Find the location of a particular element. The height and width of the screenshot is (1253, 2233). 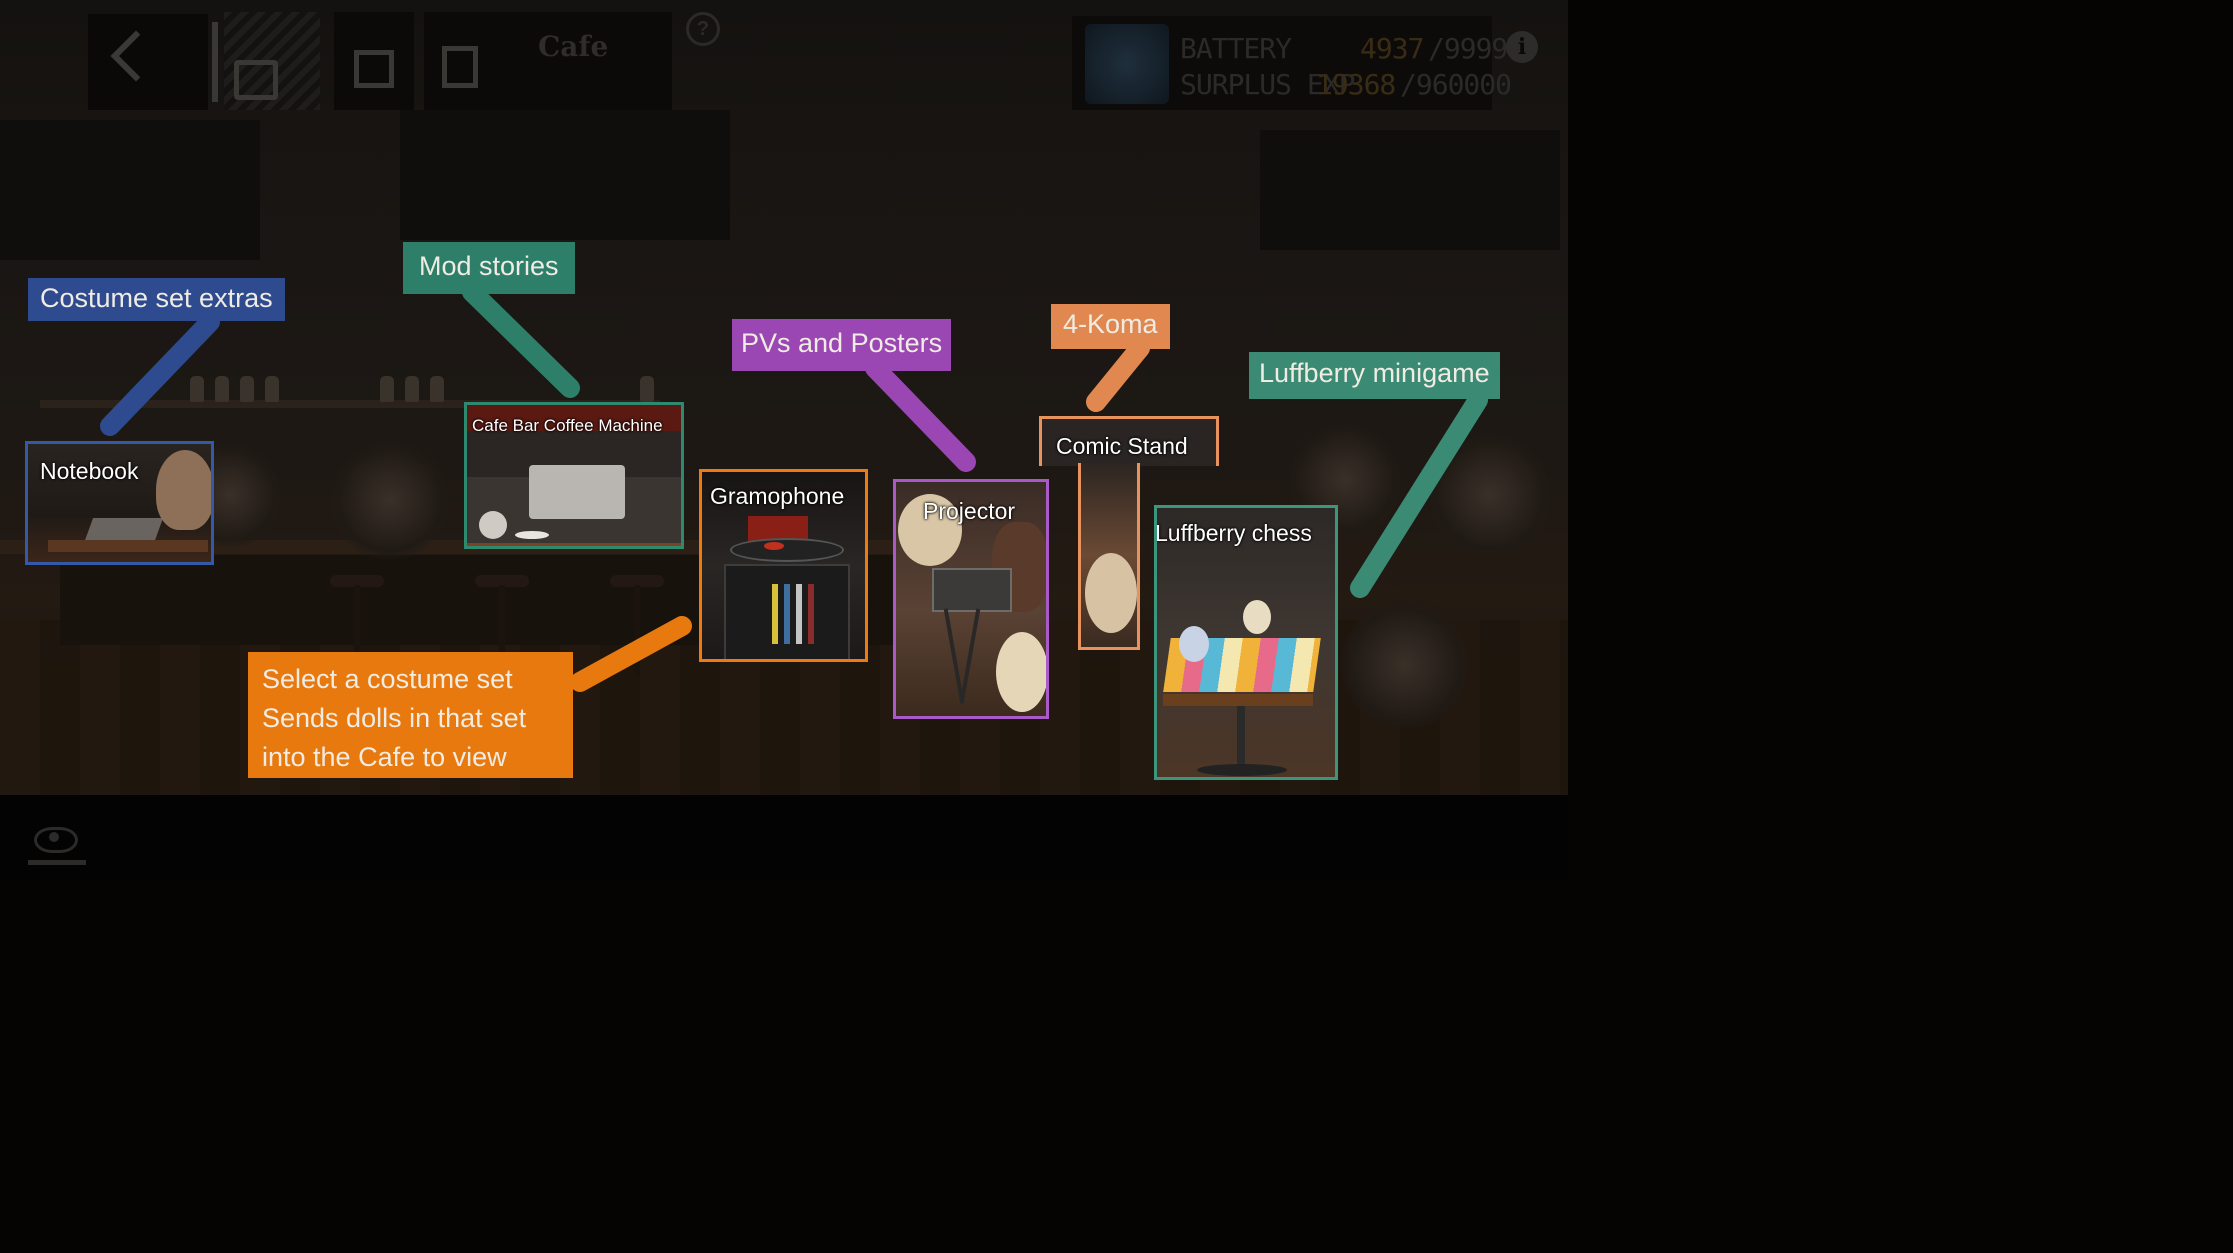

home-button is located at coordinates (374, 61).